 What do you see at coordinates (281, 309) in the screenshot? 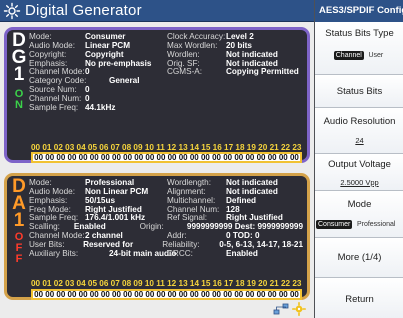
I see `network-icon` at bounding box center [281, 309].